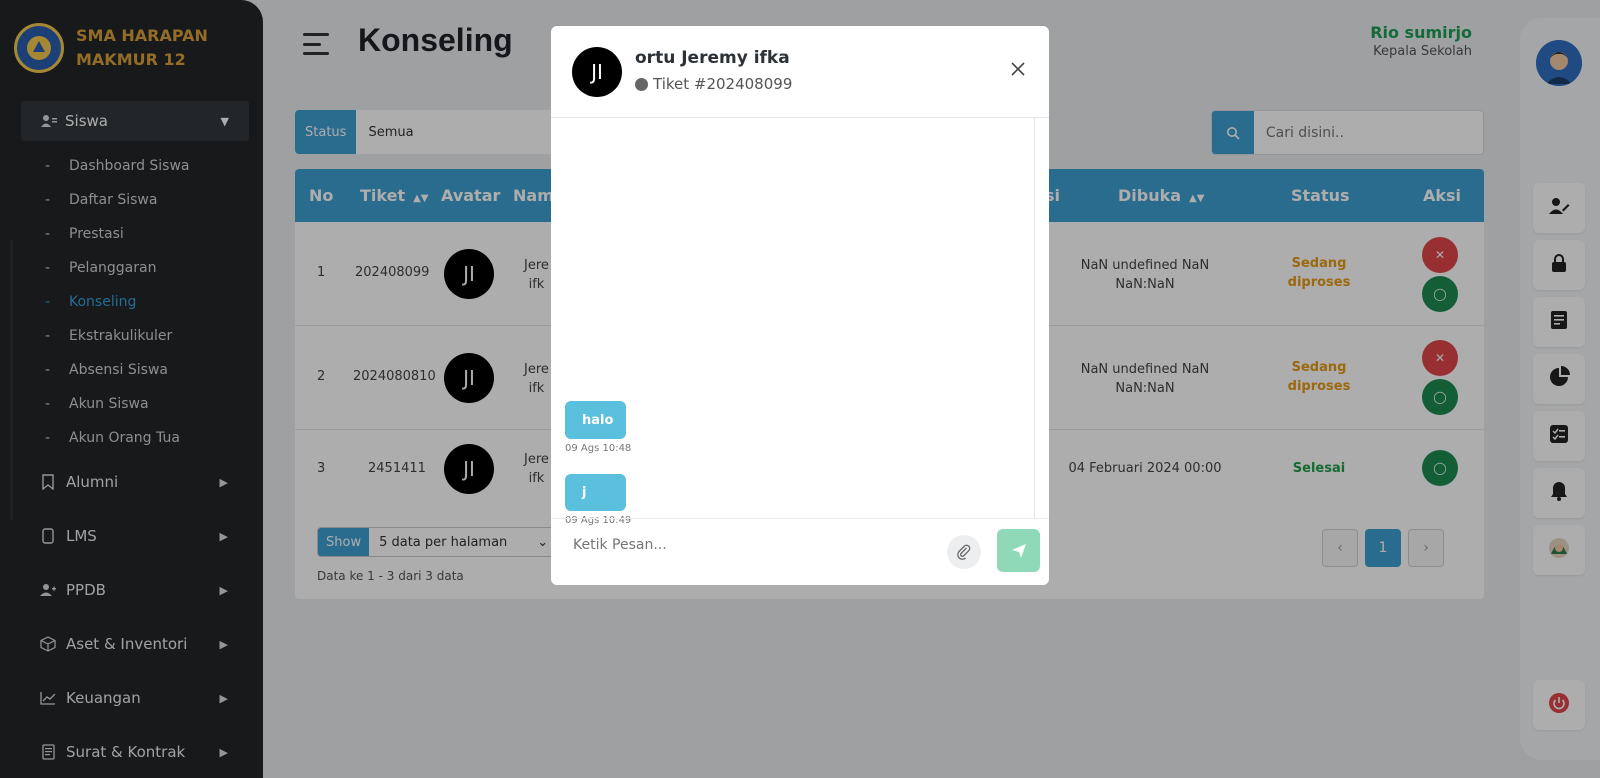  Describe the element at coordinates (753, 545) in the screenshot. I see `message-input` at that location.